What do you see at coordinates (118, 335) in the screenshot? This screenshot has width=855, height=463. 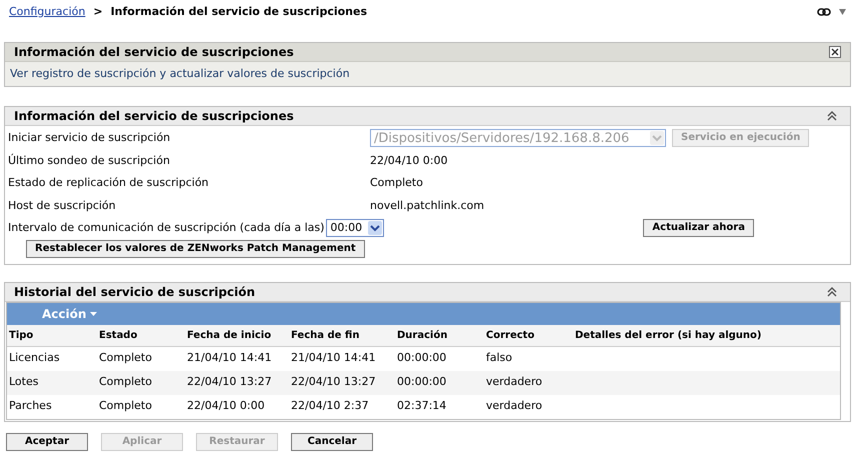 I see `column-header: Estado` at bounding box center [118, 335].